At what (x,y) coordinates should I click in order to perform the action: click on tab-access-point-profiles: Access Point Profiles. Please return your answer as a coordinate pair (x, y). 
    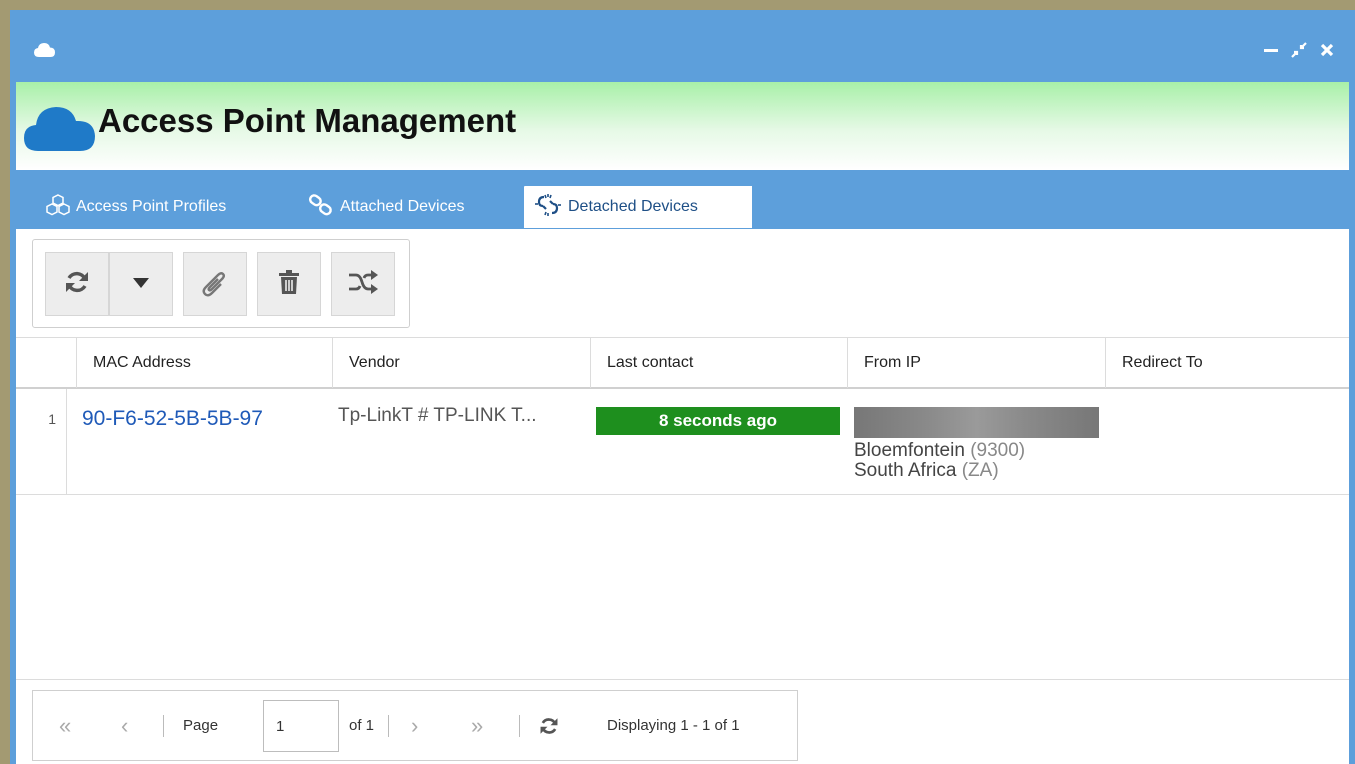
    Looking at the image, I should click on (136, 207).